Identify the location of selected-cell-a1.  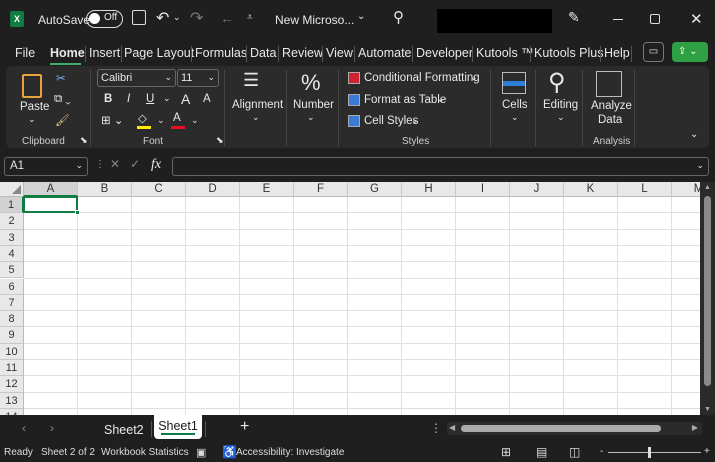
(51, 206).